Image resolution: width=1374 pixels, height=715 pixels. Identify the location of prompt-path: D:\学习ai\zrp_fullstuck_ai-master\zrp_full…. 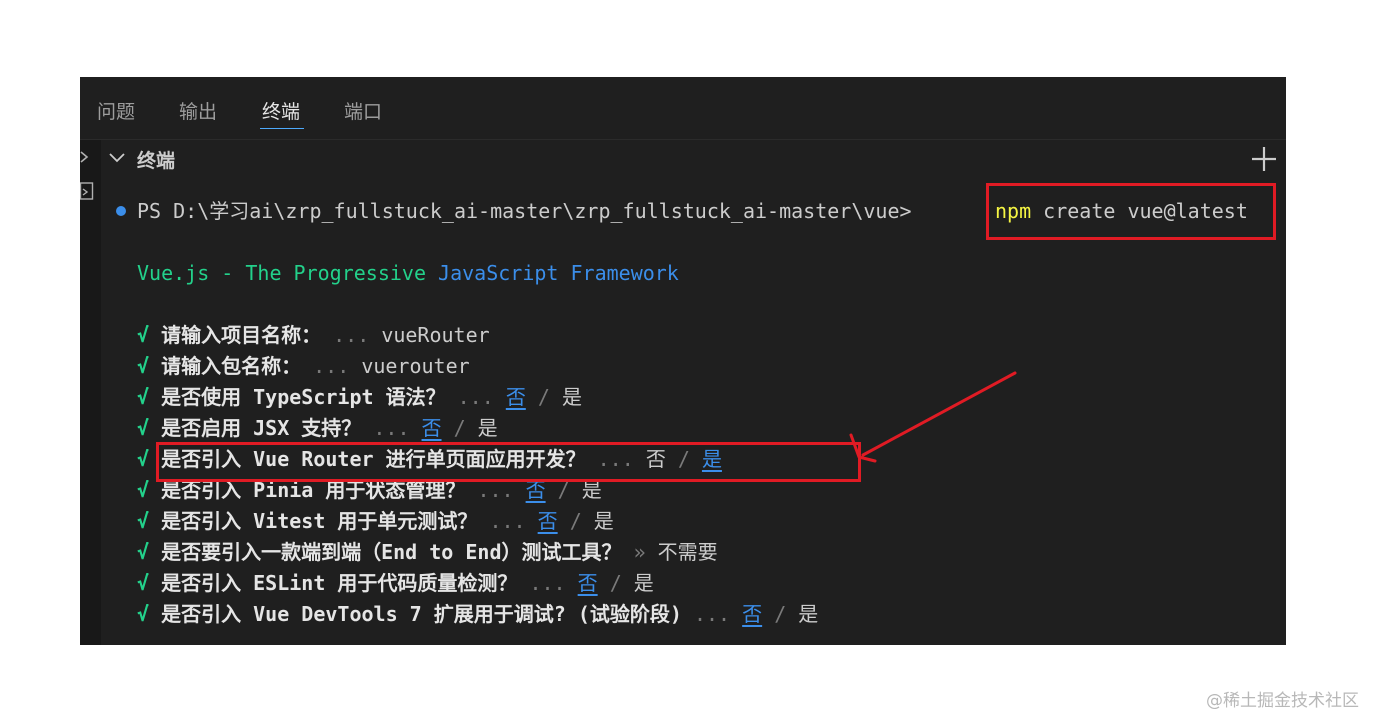
(542, 211).